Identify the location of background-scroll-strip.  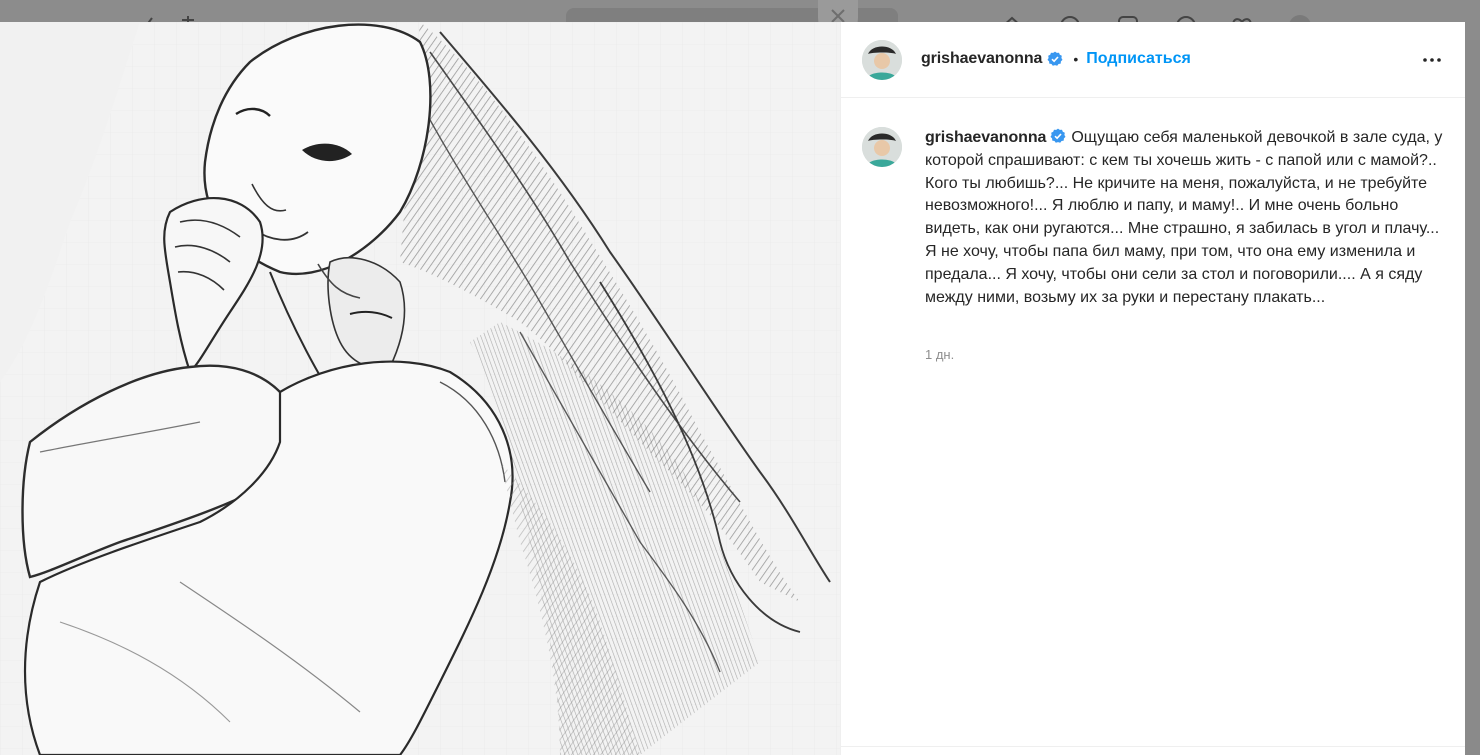
(1473, 397).